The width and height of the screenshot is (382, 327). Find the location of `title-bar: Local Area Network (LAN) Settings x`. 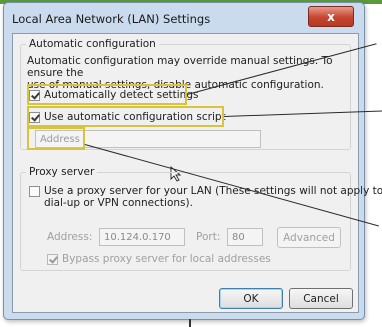

title-bar: Local Area Network (LAN) Settings x is located at coordinates (184, 18).